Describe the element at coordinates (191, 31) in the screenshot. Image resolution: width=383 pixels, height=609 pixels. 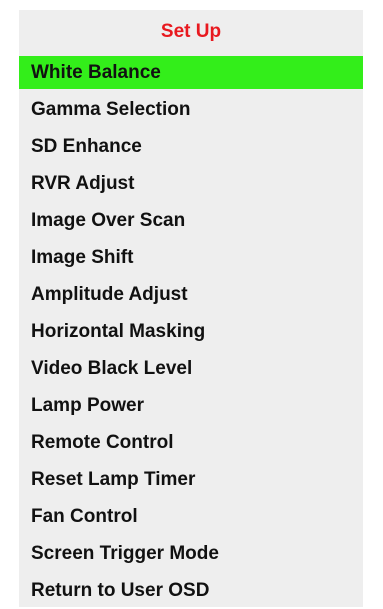
I see `menu-title: Set Up` at that location.